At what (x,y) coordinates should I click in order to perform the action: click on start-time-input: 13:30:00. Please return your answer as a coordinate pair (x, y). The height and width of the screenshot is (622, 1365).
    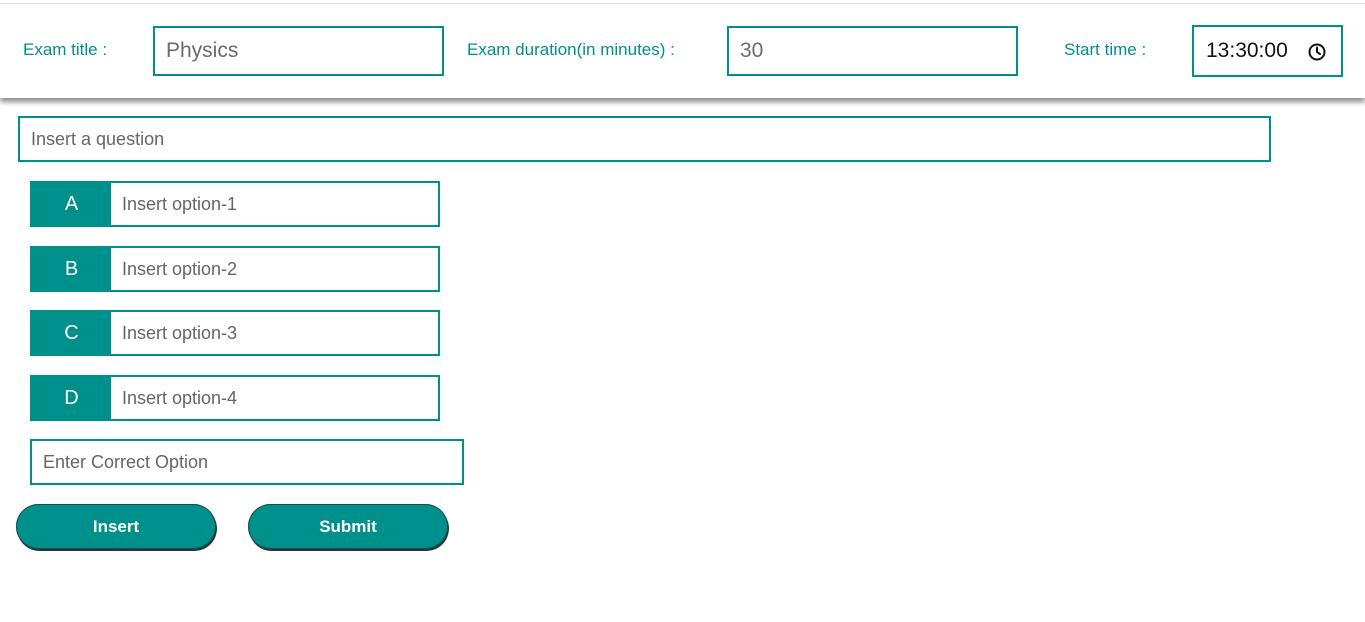
    Looking at the image, I should click on (1267, 51).